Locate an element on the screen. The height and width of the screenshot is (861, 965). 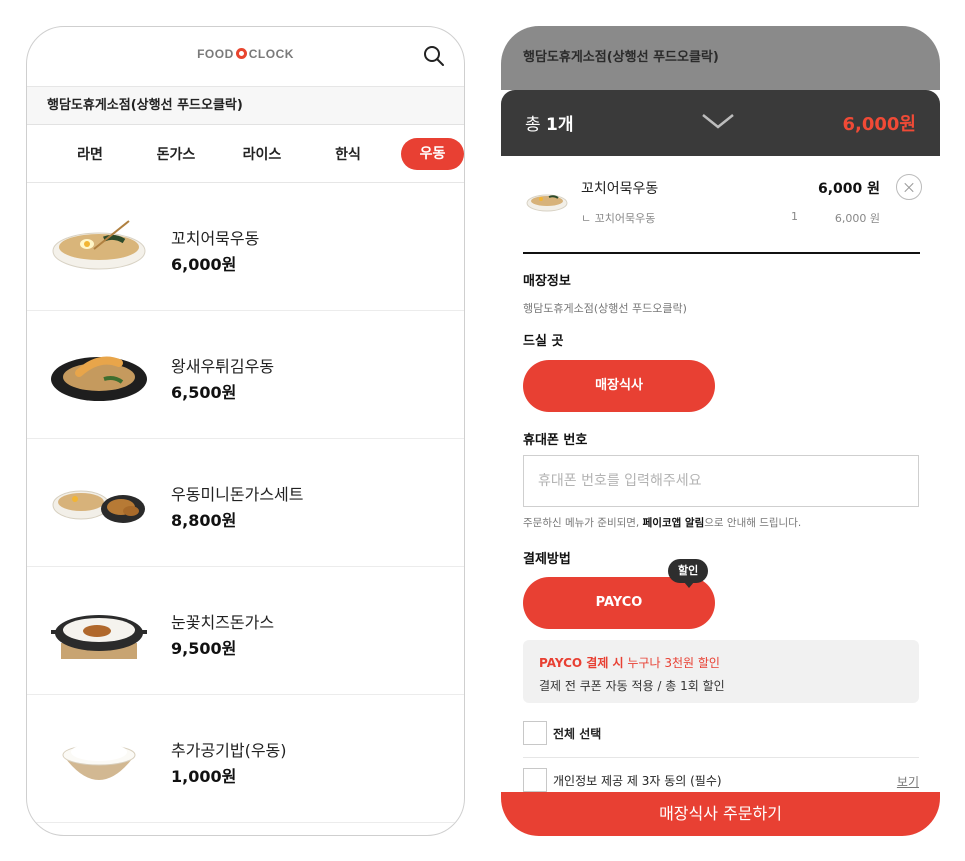
consent-label: 개인정보 제공 제 3자 동의 (필수) is located at coordinates (637, 781).